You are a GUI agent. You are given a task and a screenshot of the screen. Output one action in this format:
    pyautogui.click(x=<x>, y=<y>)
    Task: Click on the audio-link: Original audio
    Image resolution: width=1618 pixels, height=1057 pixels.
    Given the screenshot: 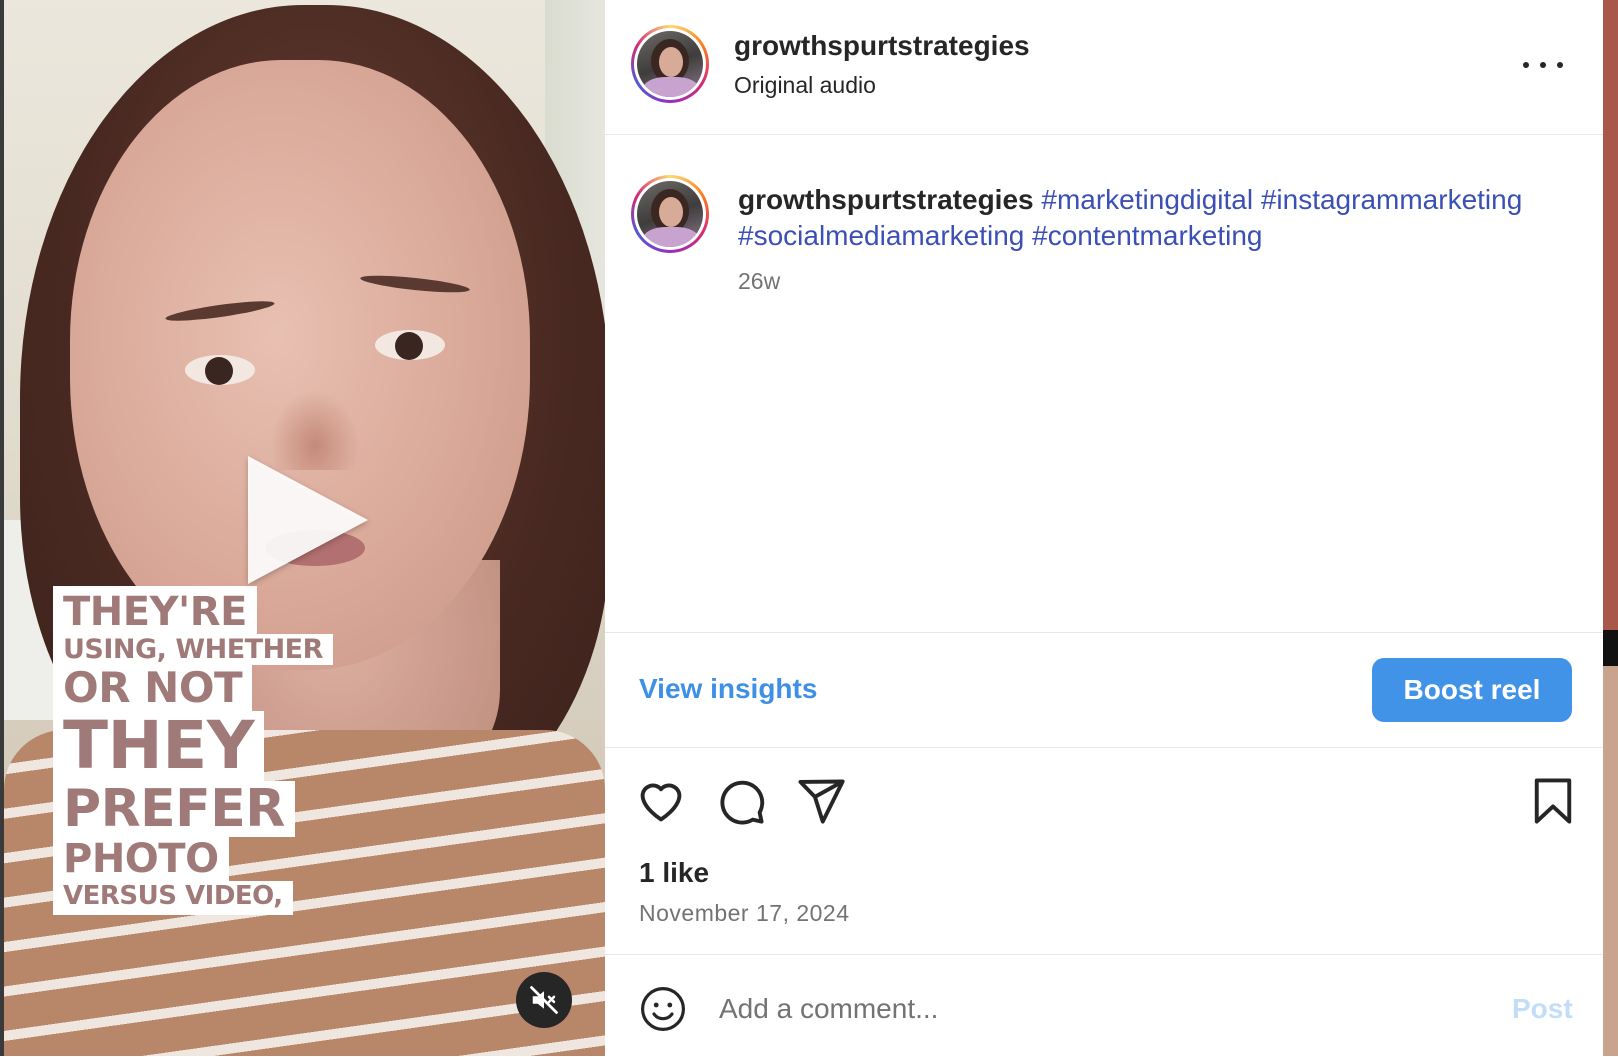 What is the action you would take?
    pyautogui.click(x=805, y=85)
    